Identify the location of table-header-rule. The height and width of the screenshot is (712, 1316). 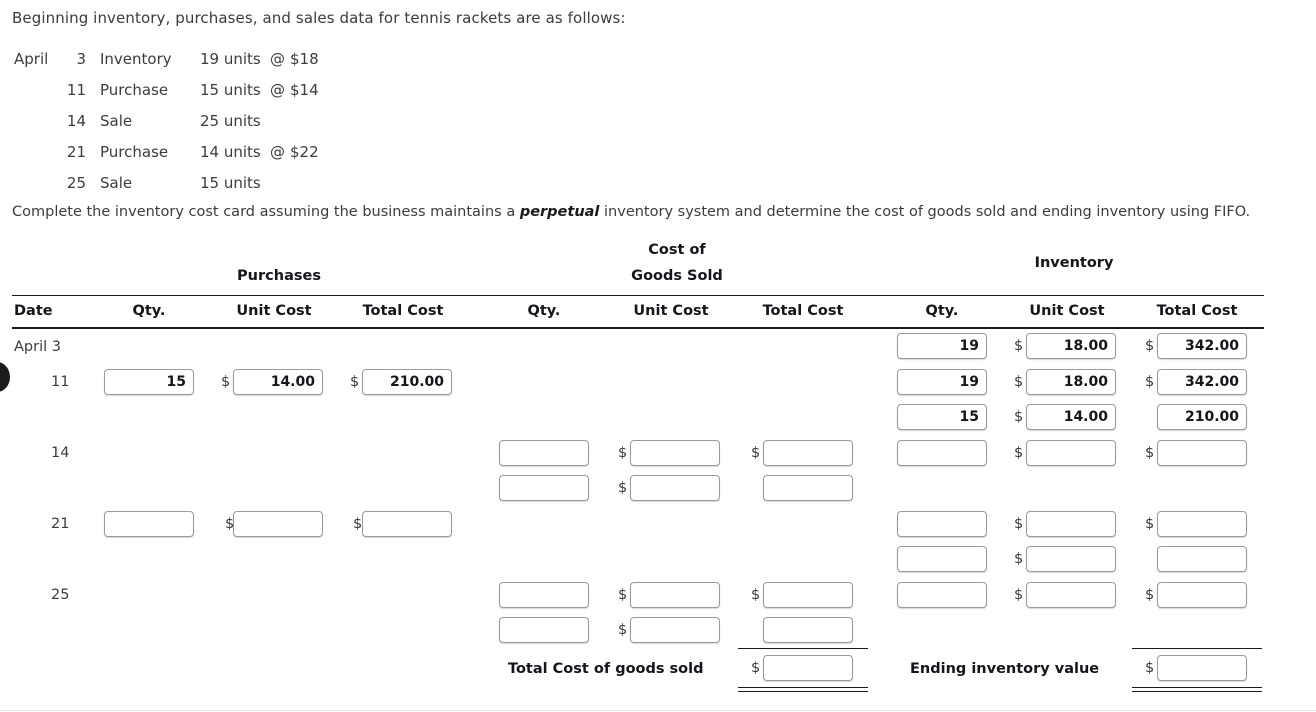
(638, 328).